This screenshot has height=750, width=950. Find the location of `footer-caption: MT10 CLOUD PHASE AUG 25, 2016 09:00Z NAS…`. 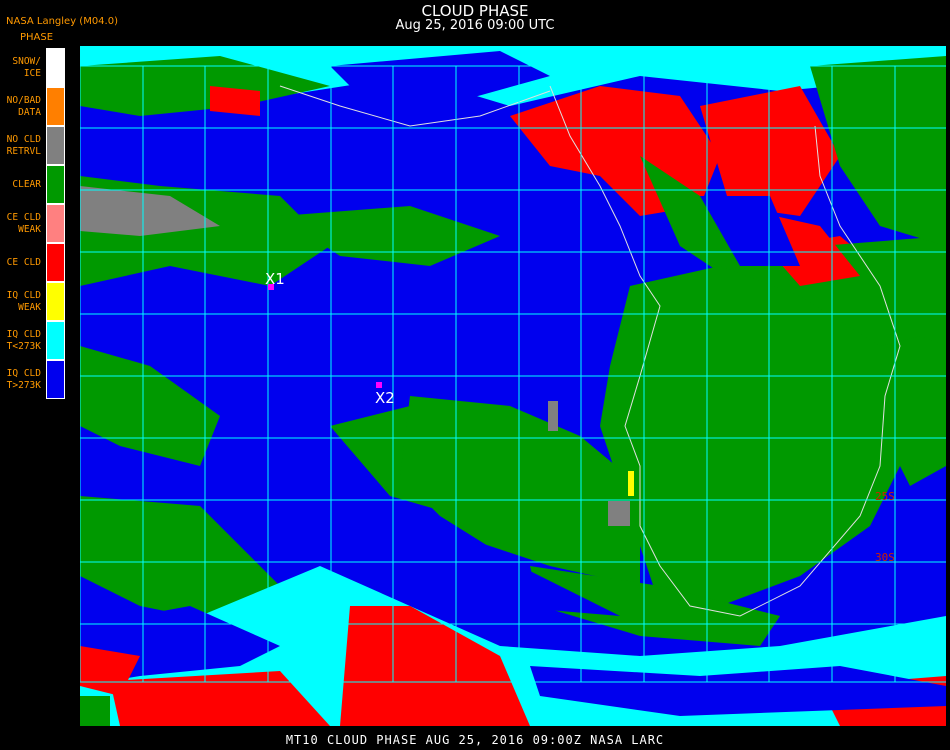

footer-caption: MT10 CLOUD PHASE AUG 25, 2016 09:00Z NAS… is located at coordinates (475, 740).